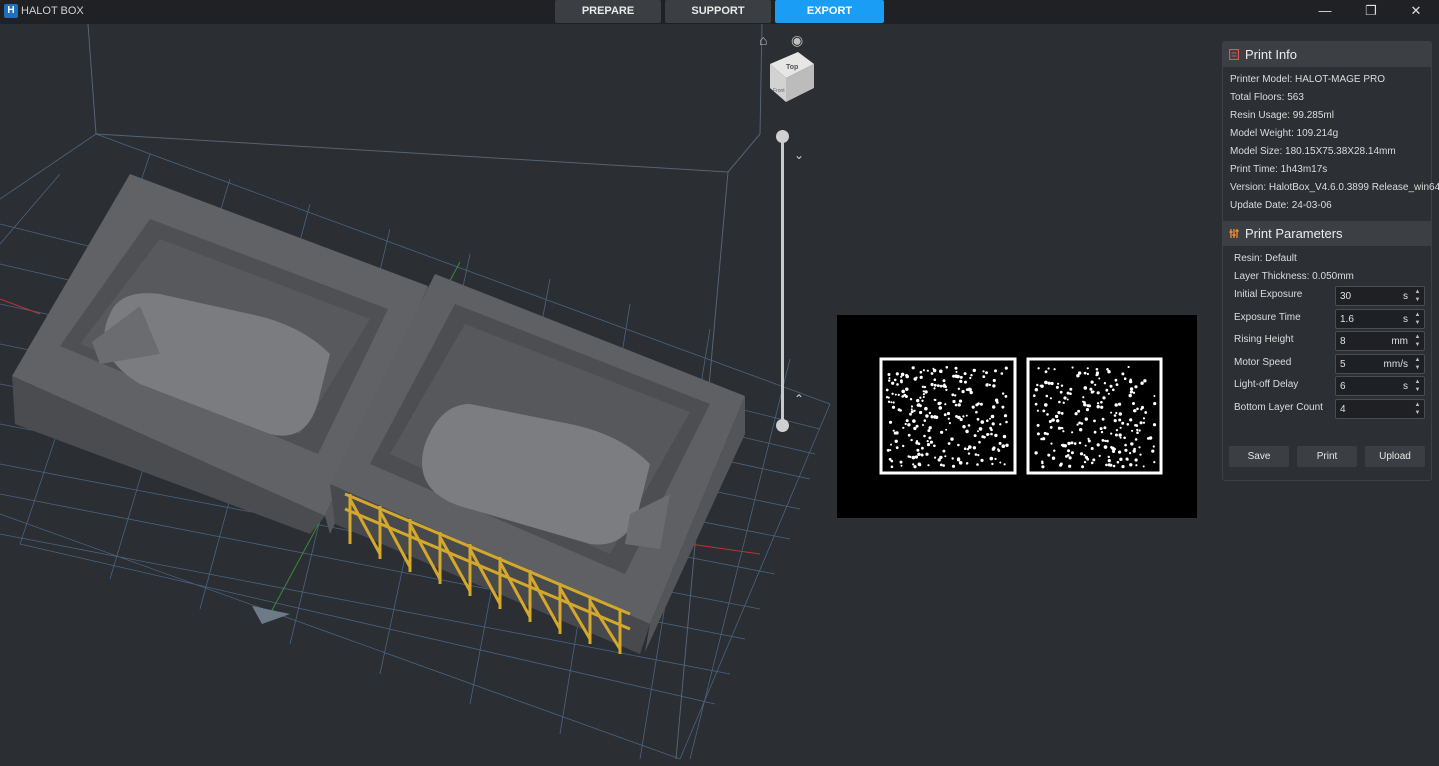  Describe the element at coordinates (1325, 12) in the screenshot. I see `minimize-button: —` at that location.